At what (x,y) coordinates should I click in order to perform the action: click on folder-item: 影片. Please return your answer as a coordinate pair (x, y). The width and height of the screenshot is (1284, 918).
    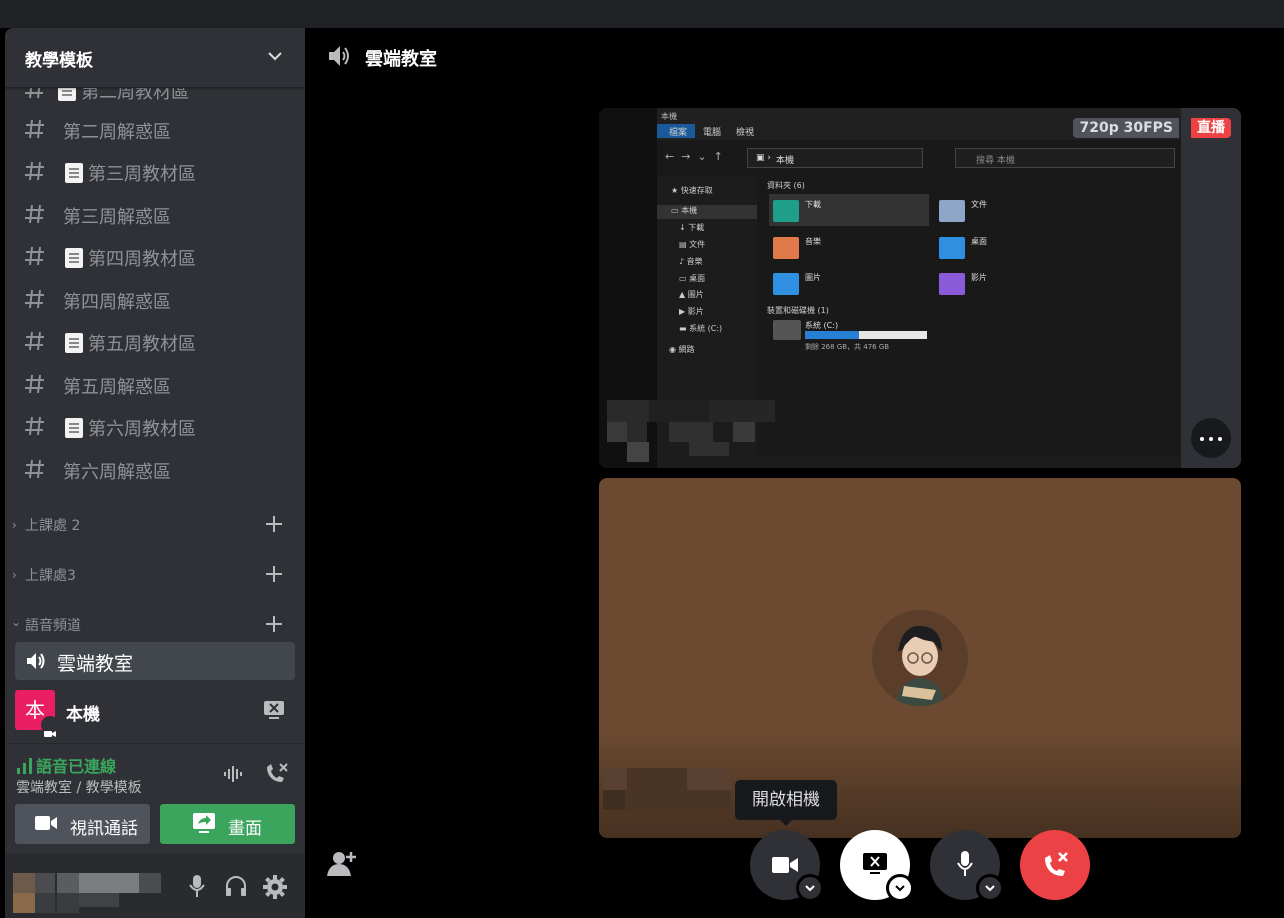
    Looking at the image, I should click on (1015, 283).